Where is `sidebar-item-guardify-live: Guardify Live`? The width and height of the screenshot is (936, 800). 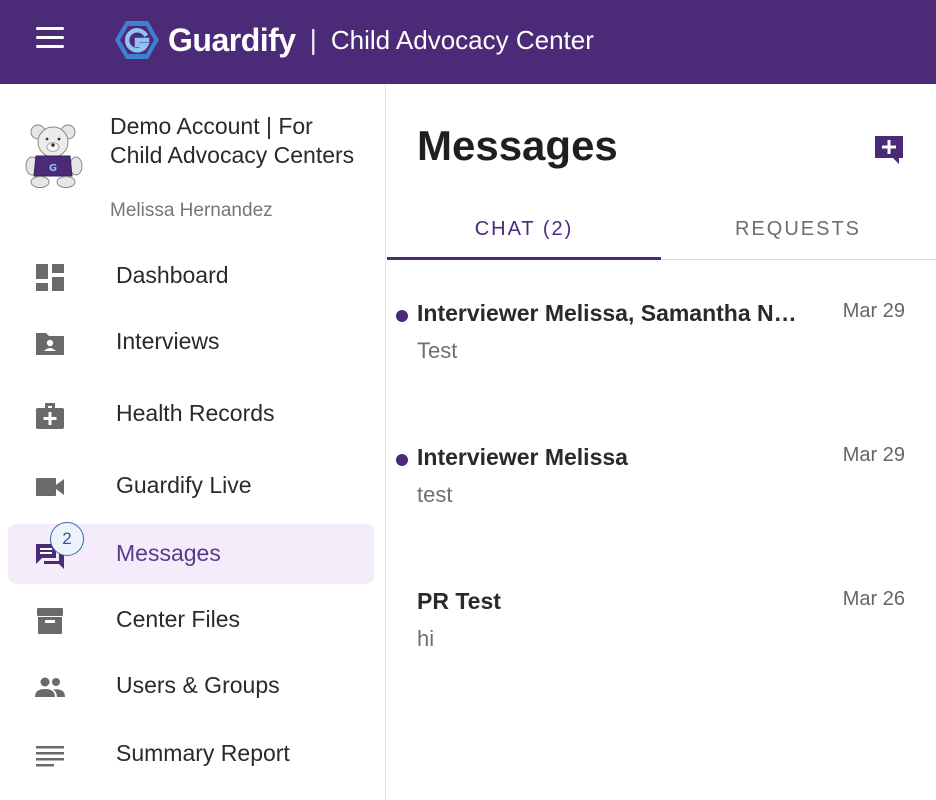 sidebar-item-guardify-live: Guardify Live is located at coordinates (191, 486).